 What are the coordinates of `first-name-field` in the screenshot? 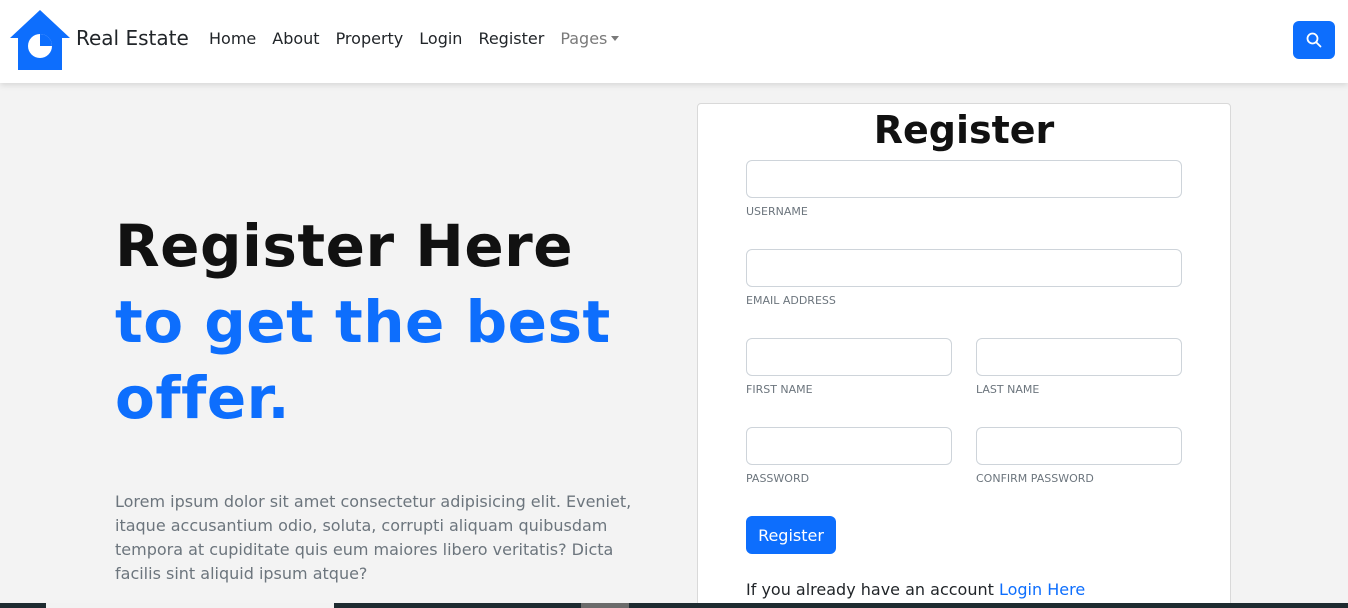 It's located at (849, 357).